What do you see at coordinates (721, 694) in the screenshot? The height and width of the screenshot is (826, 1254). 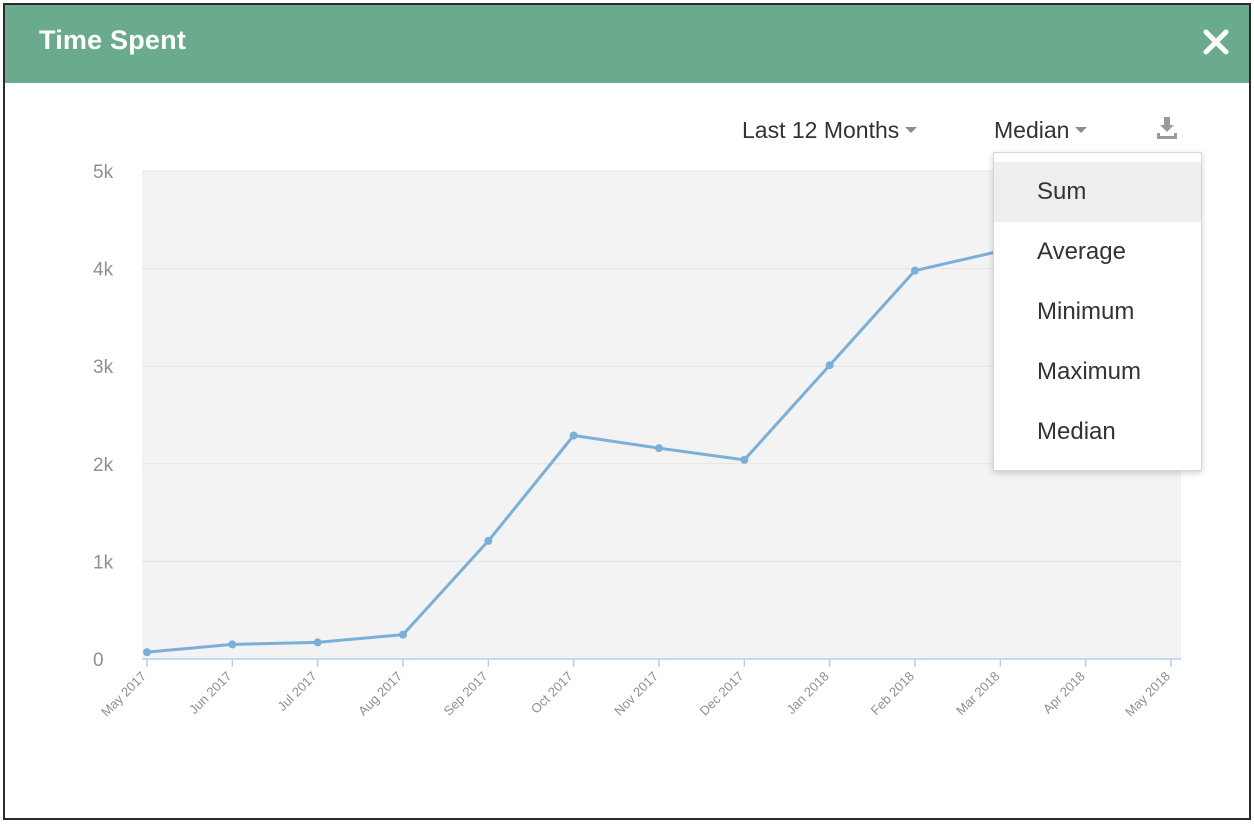 I see `x-tick-label: Dec 2017` at bounding box center [721, 694].